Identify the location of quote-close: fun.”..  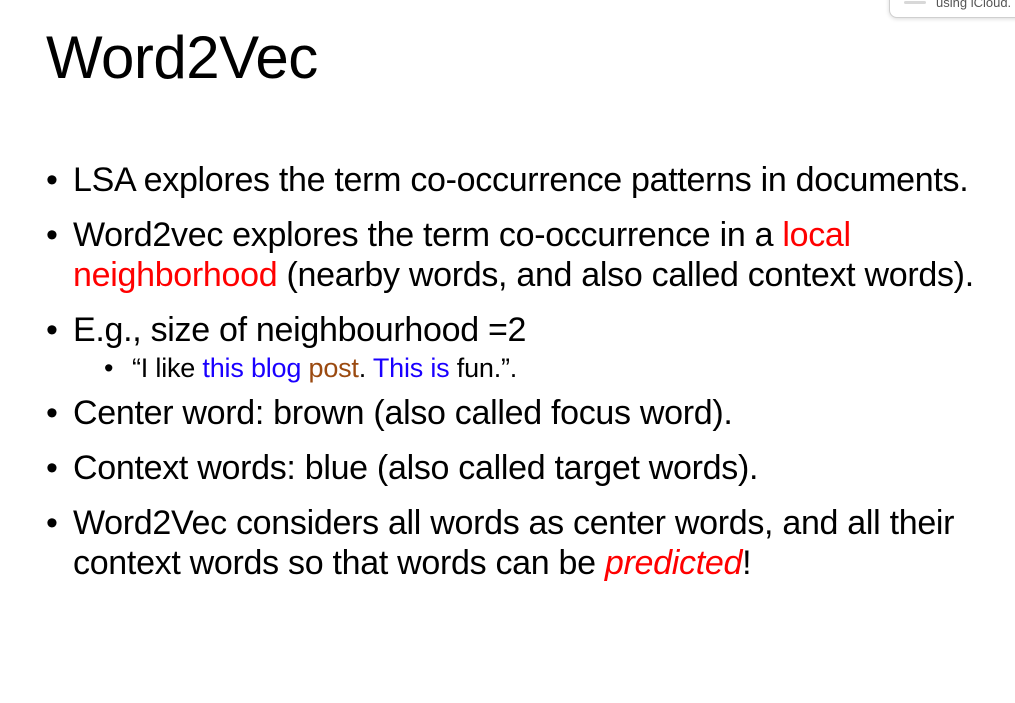
(483, 368).